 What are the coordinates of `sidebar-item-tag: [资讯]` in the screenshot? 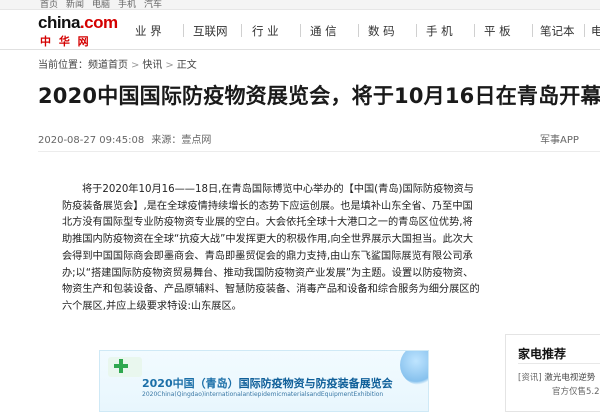 It's located at (530, 378).